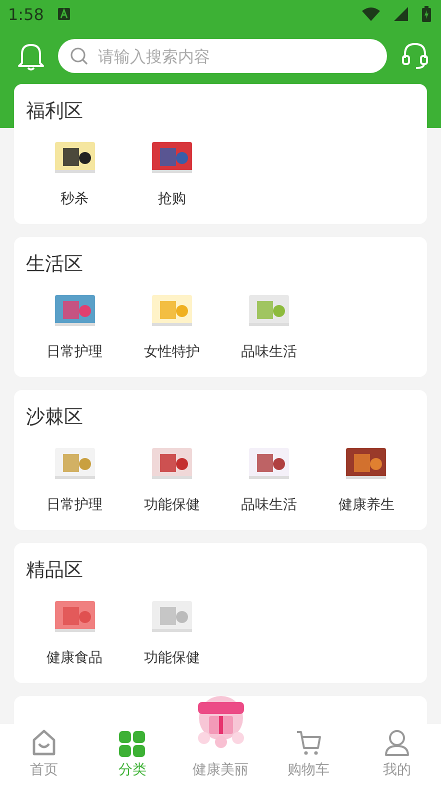  What do you see at coordinates (415, 56) in the screenshot?
I see `headset-icon` at bounding box center [415, 56].